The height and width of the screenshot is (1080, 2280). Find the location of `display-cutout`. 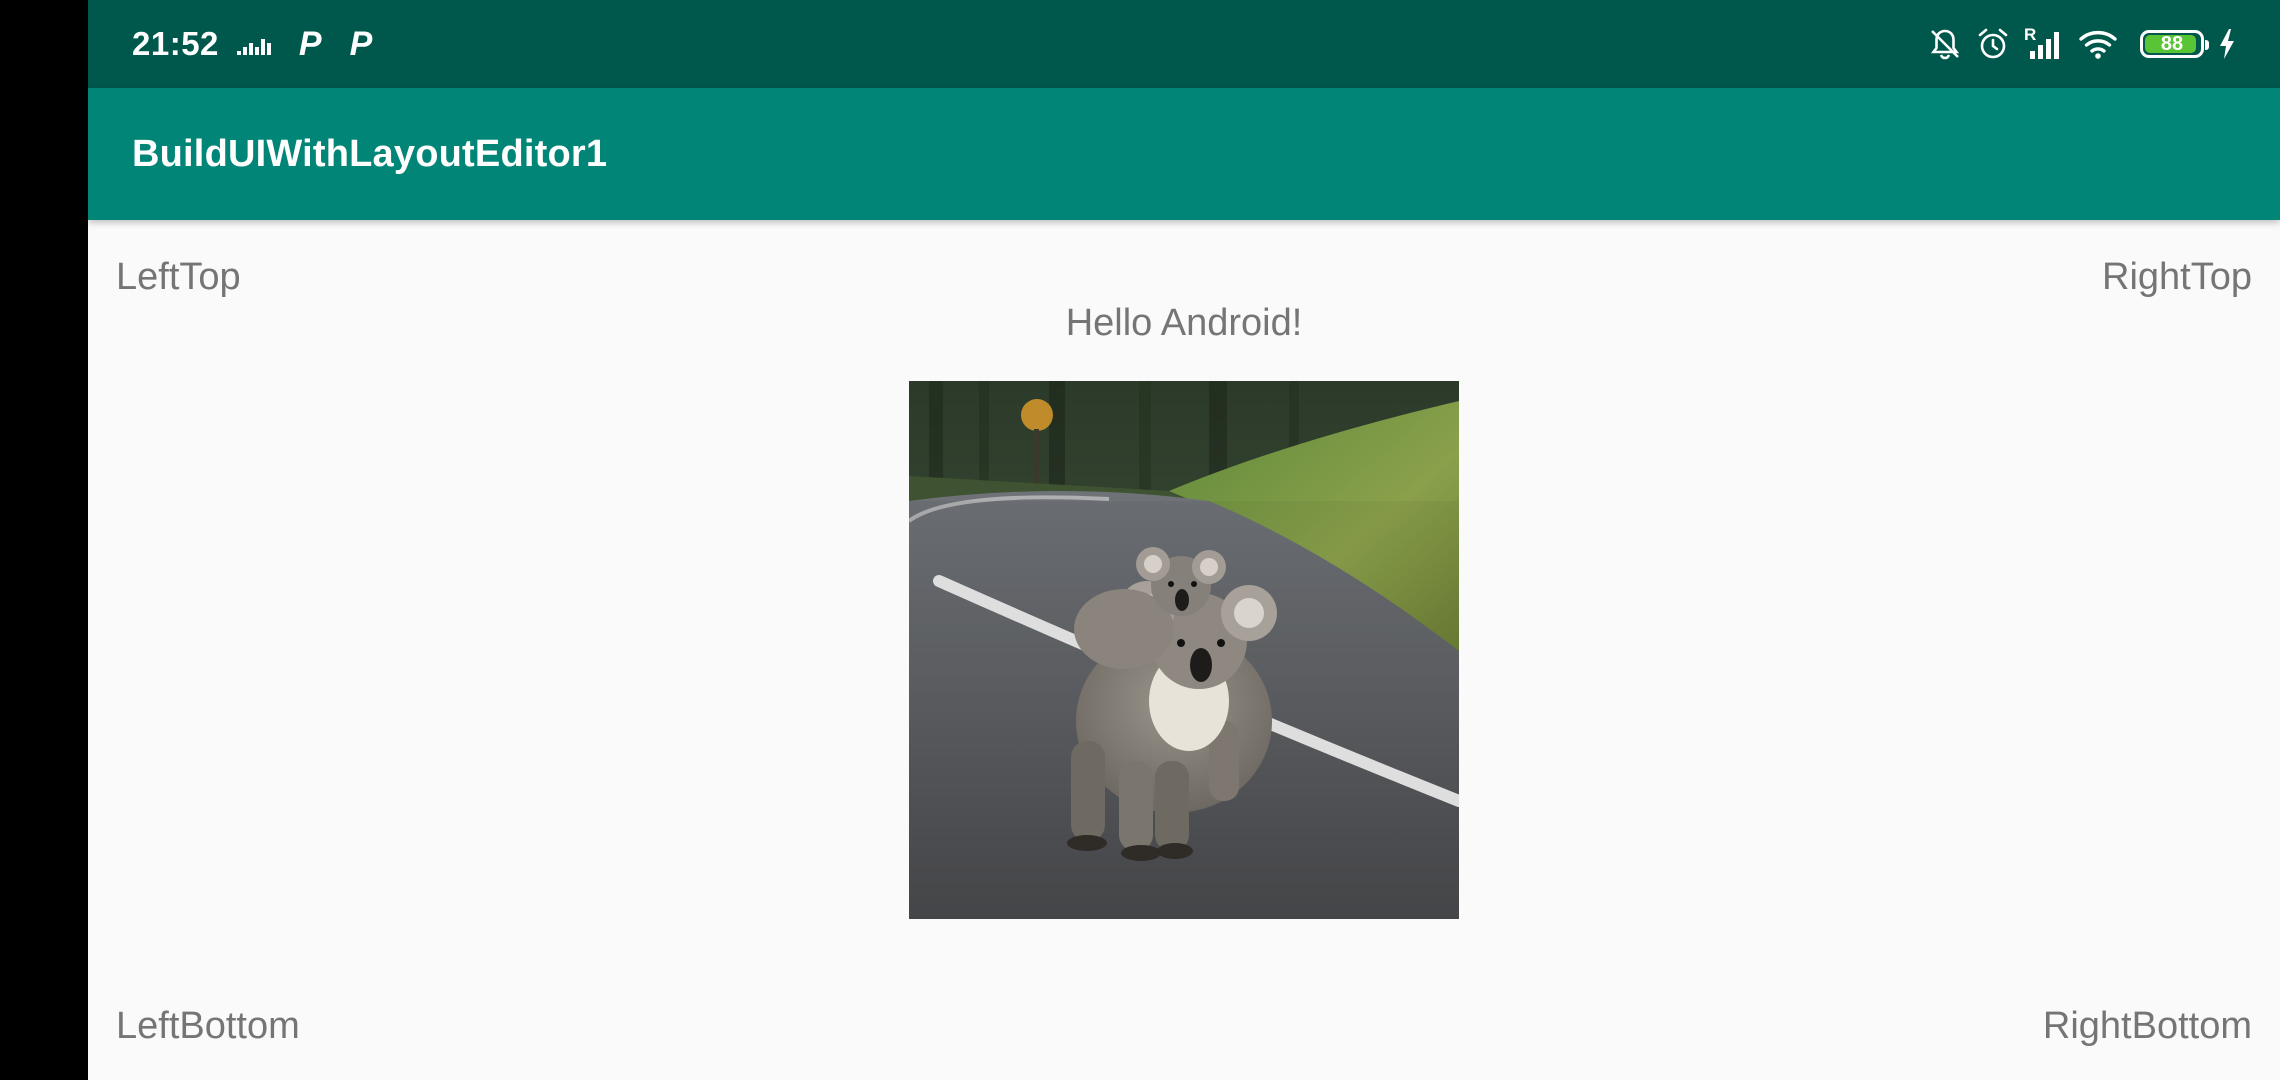

display-cutout is located at coordinates (44, 540).